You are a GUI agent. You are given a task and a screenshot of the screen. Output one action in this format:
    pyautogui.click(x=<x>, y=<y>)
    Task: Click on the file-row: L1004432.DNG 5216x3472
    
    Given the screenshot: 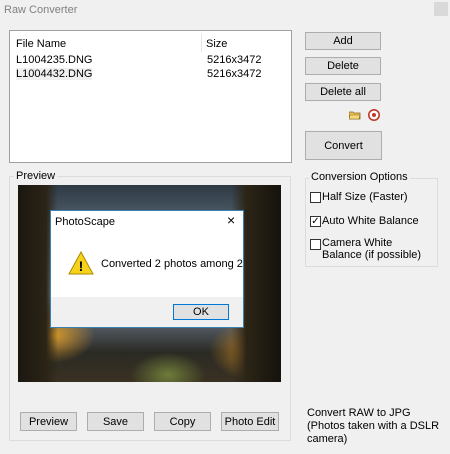 What is the action you would take?
    pyautogui.click(x=148, y=75)
    